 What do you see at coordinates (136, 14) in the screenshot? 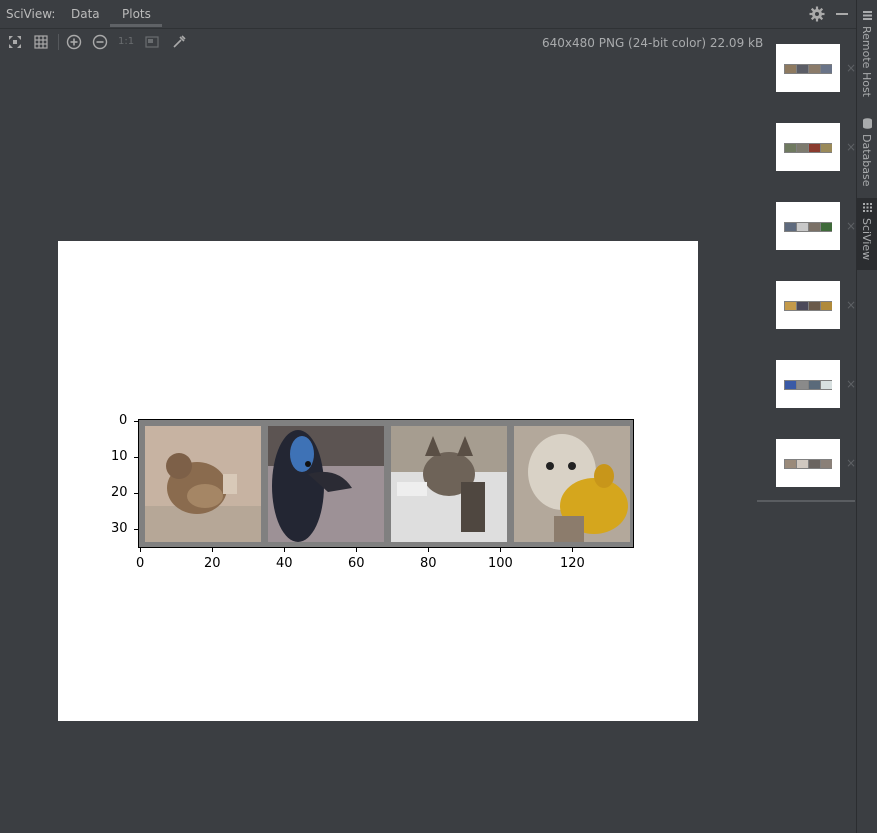
I see `tab-plots: Plots` at bounding box center [136, 14].